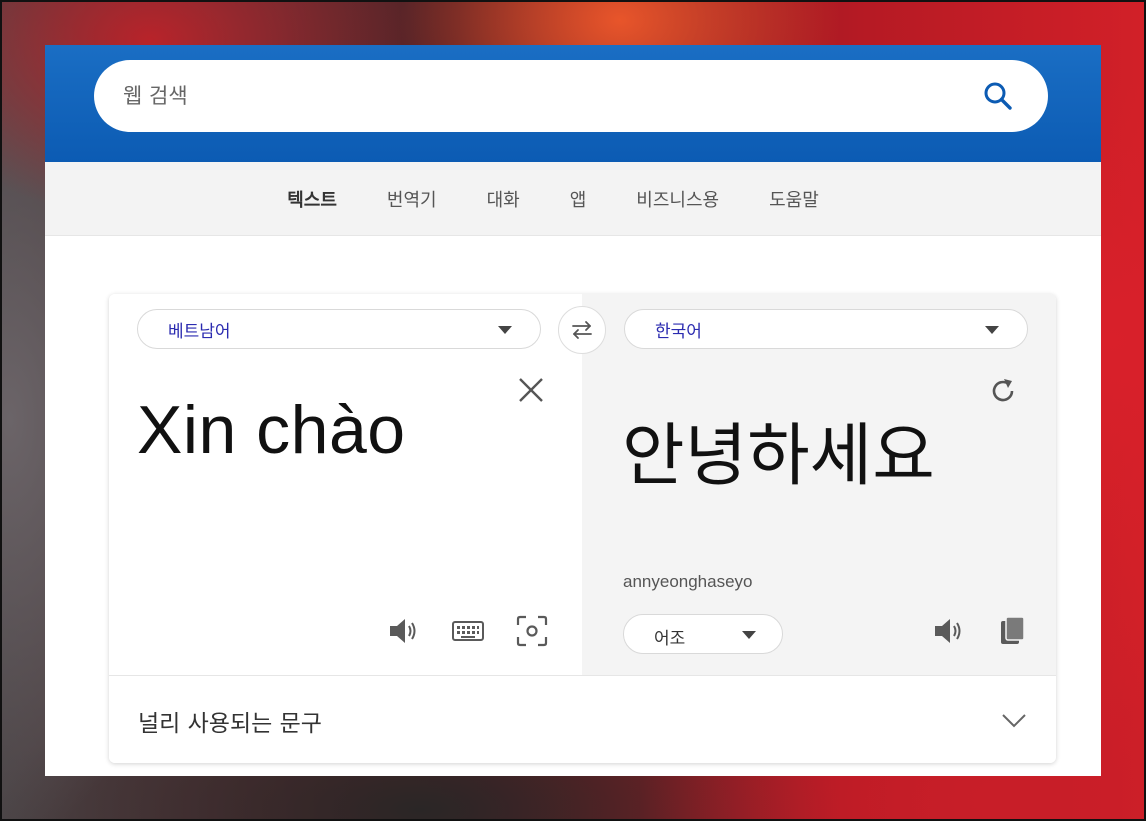  I want to click on close-icon, so click(531, 390).